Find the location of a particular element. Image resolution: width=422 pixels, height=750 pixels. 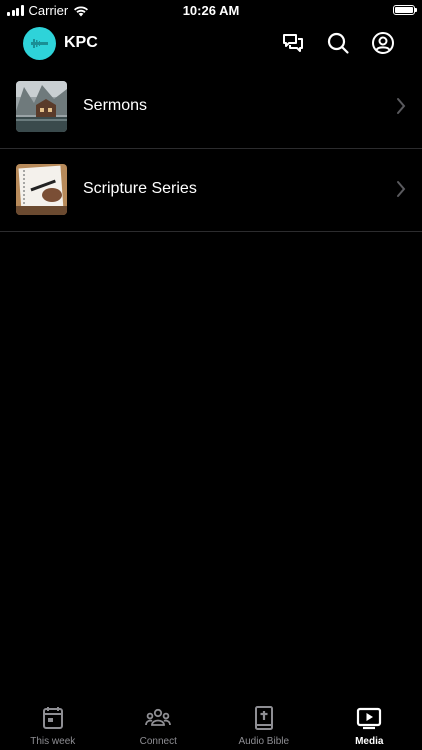

bible-icon is located at coordinates (263, 718).